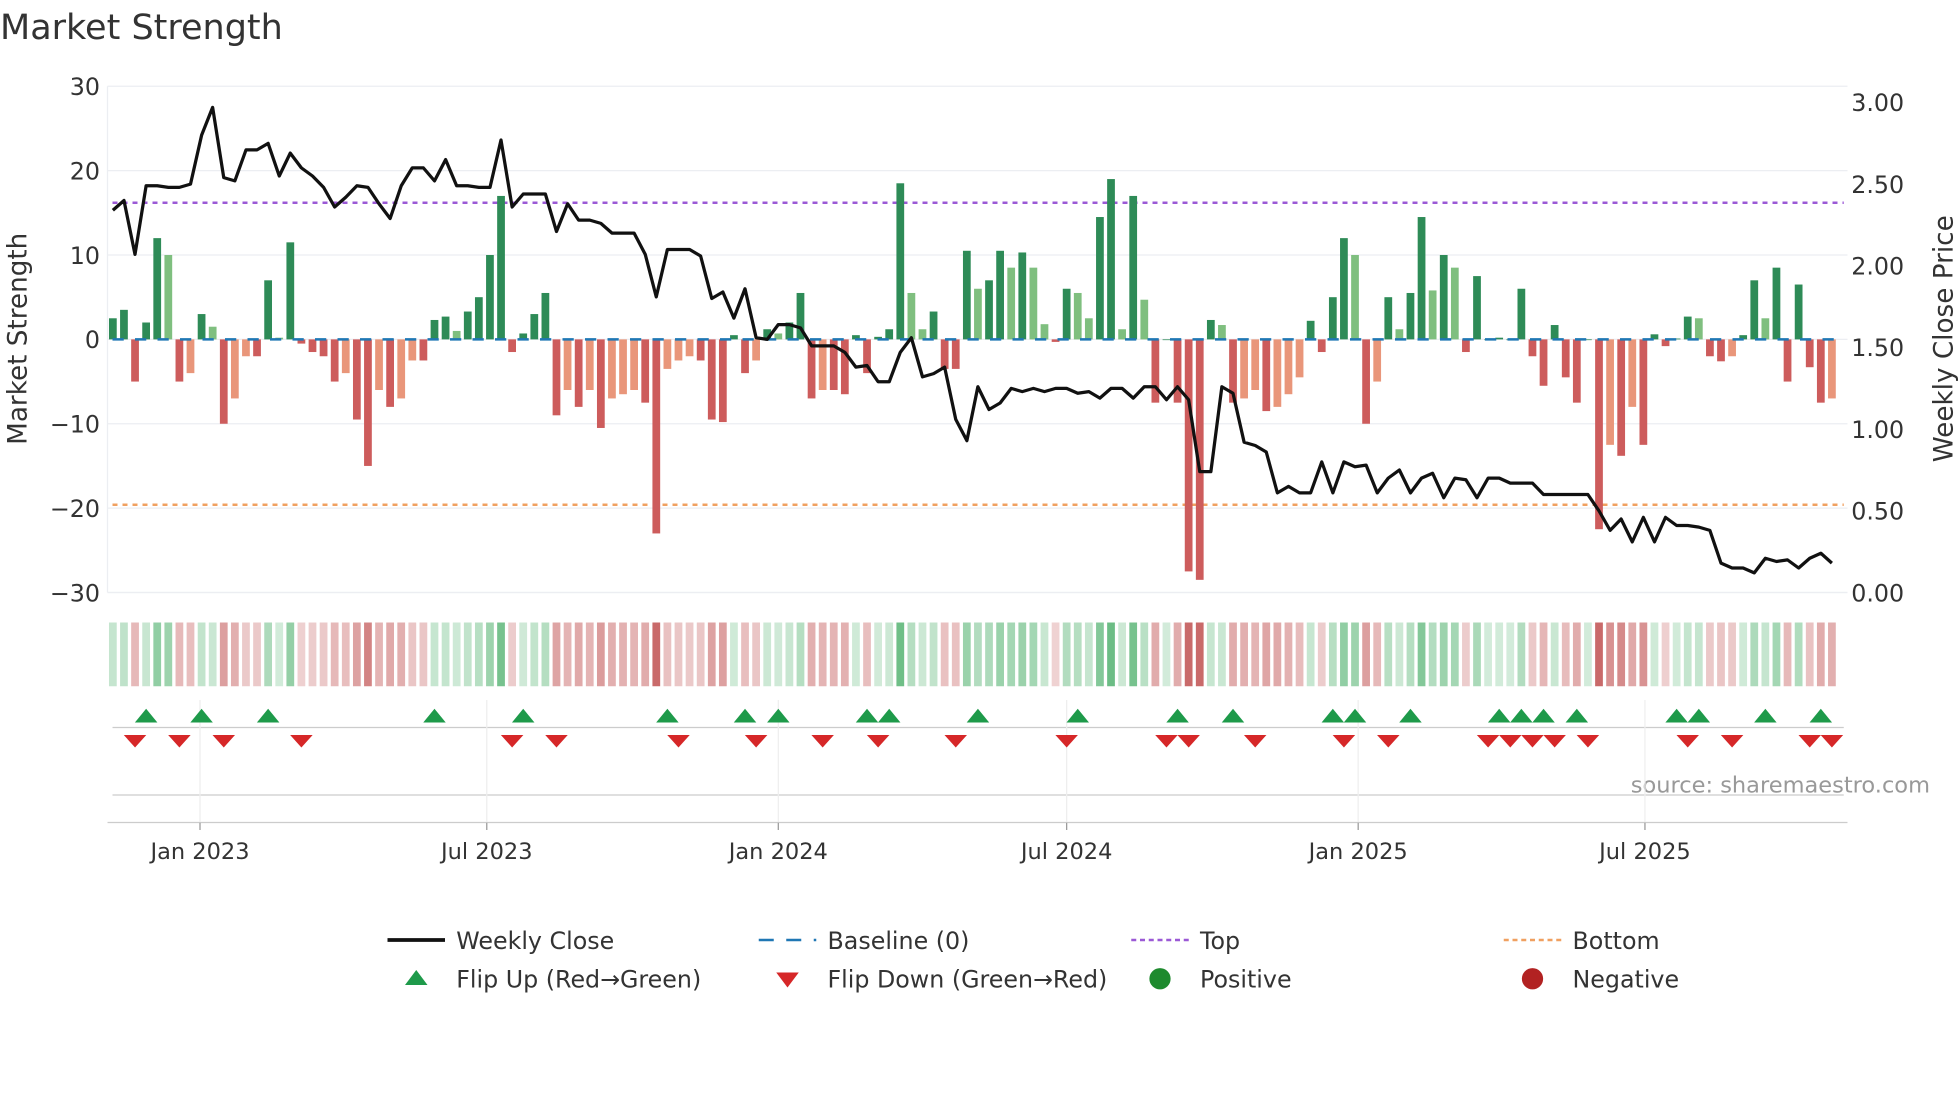 The width and height of the screenshot is (1960, 1102). What do you see at coordinates (1160, 979) in the screenshot?
I see `legend-circle-icon` at bounding box center [1160, 979].